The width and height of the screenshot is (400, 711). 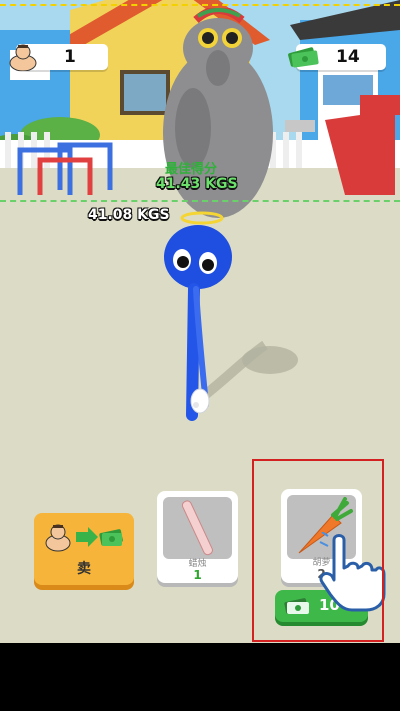 What do you see at coordinates (200, 201) in the screenshot?
I see `best-score-line` at bounding box center [200, 201].